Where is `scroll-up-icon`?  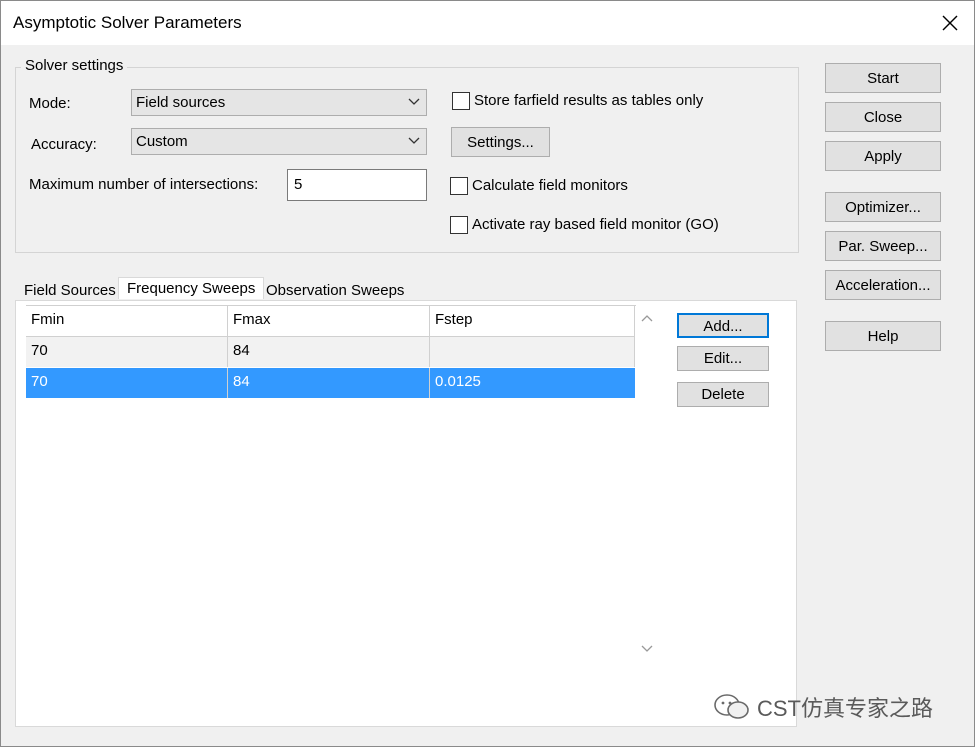
scroll-up-icon is located at coordinates (647, 318).